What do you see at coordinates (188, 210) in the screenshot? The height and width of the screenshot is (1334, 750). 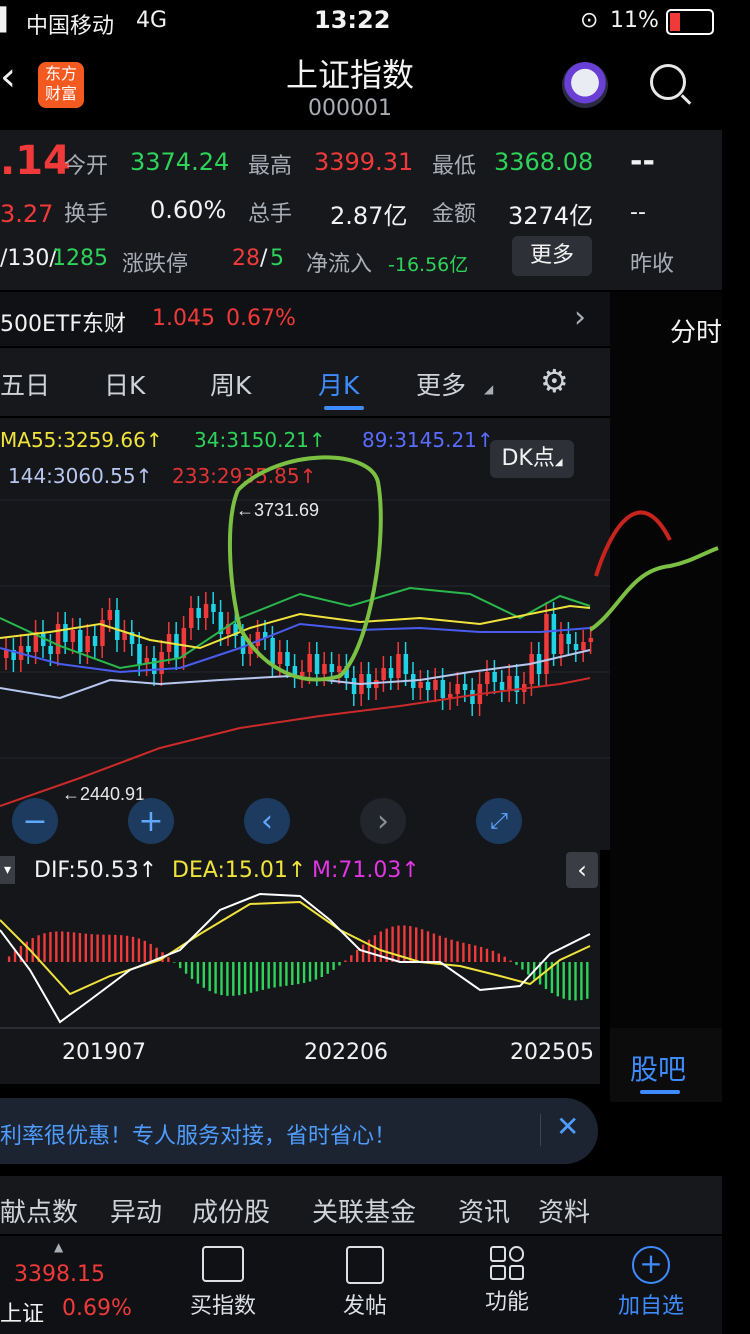 I see `turnover-value: 0.60%` at bounding box center [188, 210].